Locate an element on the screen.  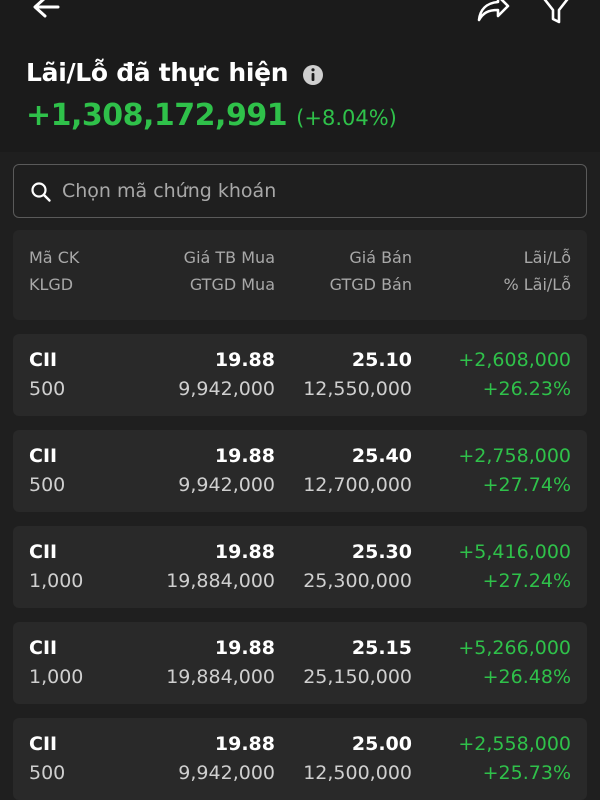
header-sell-price: Giá Bán is located at coordinates (380, 257).